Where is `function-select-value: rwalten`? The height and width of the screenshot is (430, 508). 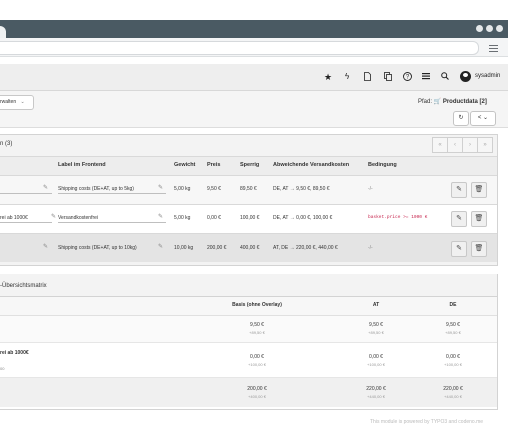
function-select-value: rwalten is located at coordinates (8, 102).